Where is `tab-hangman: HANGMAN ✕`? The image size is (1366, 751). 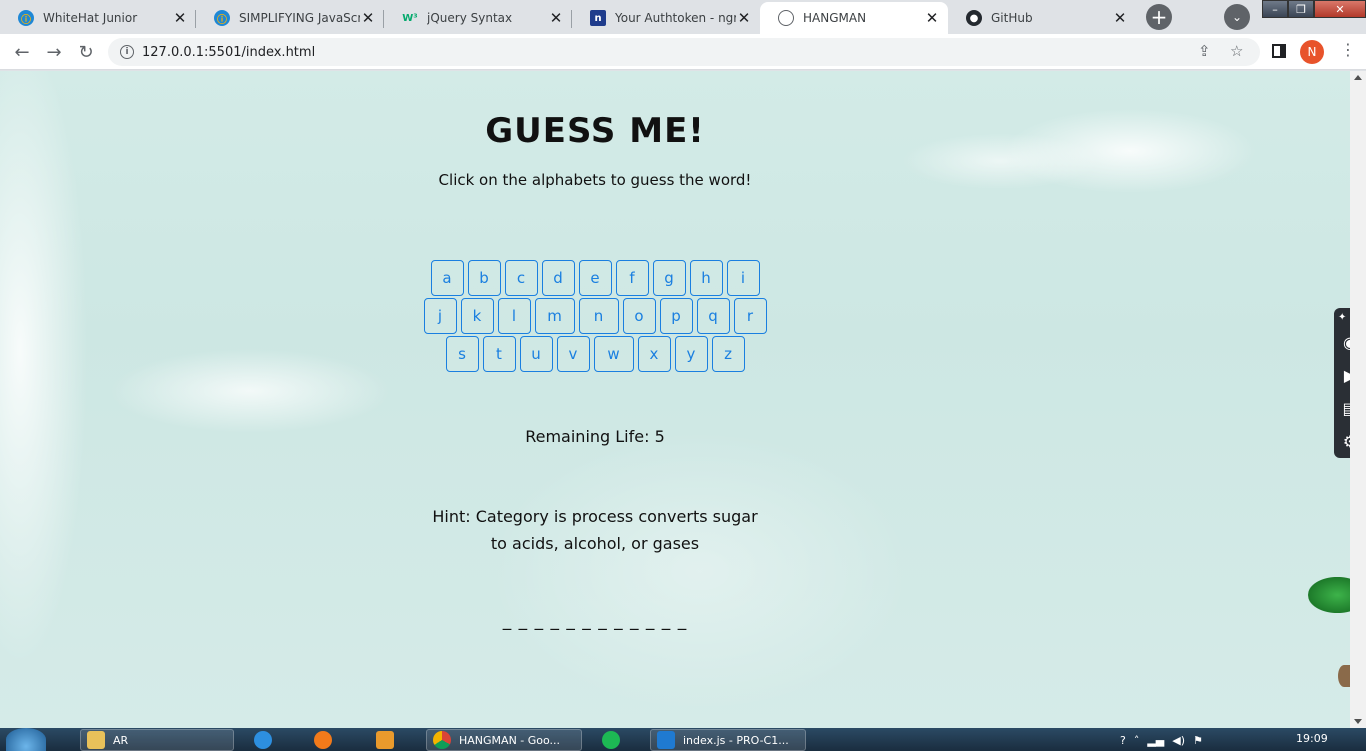
tab-hangman: HANGMAN ✕ is located at coordinates (854, 18).